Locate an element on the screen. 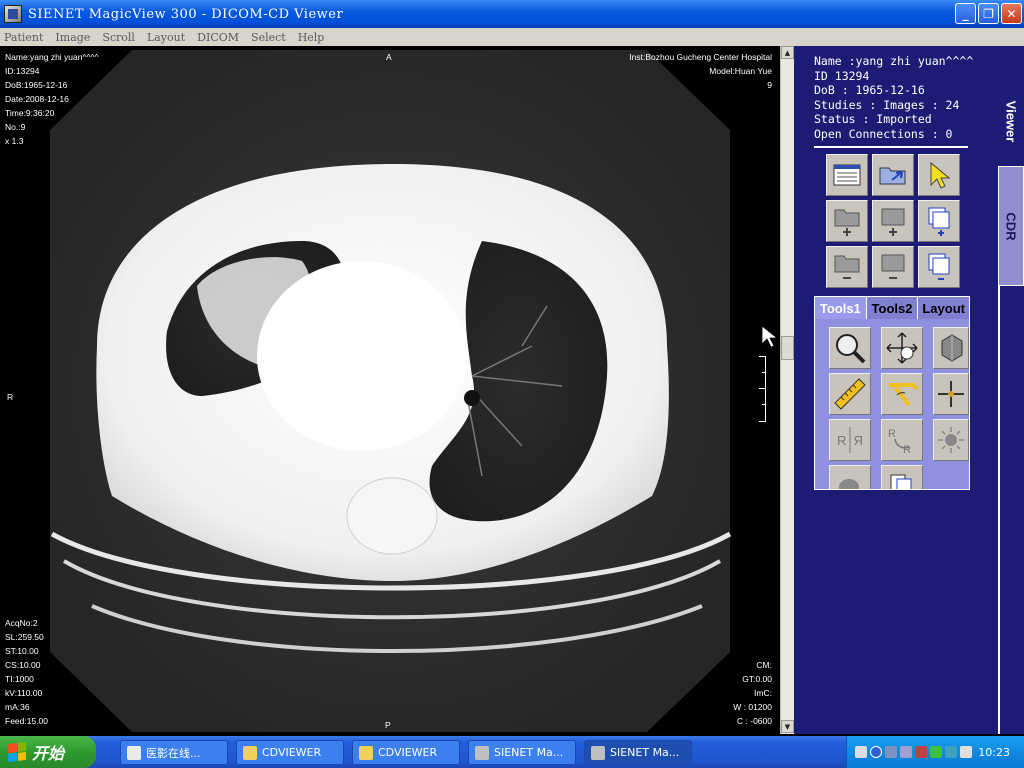 Image resolution: width=1024 pixels, height=768 pixels. tab-tools2: Tools2 is located at coordinates (892, 308).